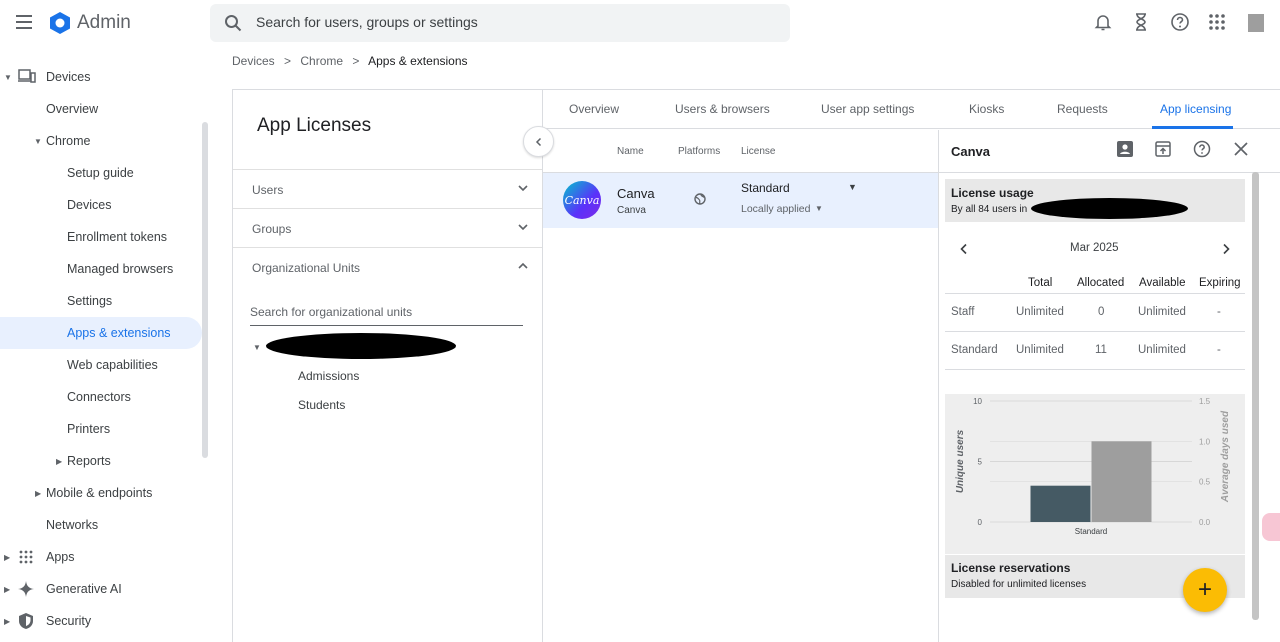 The image size is (1280, 642). What do you see at coordinates (1205, 441) in the screenshot?
I see `chart-y2-tick-label: 1.0` at bounding box center [1205, 441].